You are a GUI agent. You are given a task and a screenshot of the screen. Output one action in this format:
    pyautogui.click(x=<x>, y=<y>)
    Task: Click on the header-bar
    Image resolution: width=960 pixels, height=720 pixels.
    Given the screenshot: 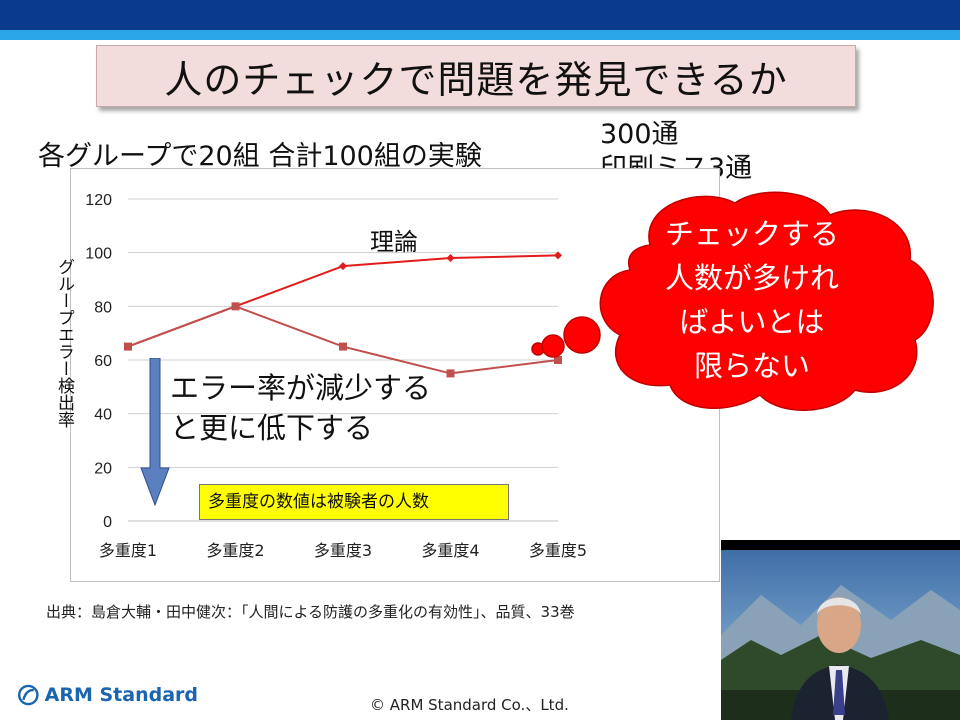 What is the action you would take?
    pyautogui.click(x=480, y=15)
    